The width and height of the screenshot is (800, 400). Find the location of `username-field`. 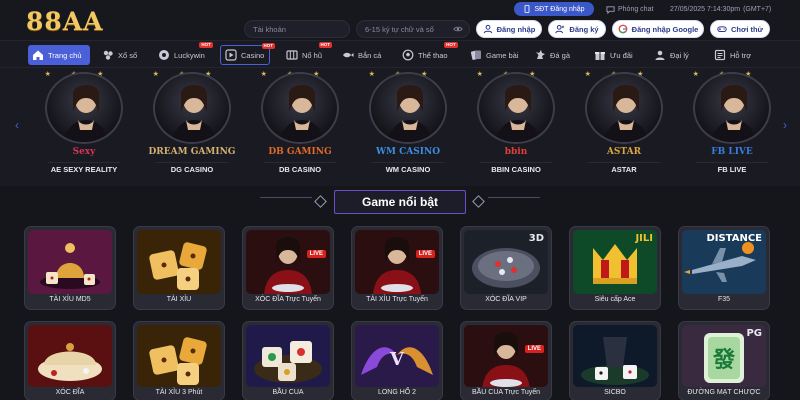

username-field is located at coordinates (297, 29).